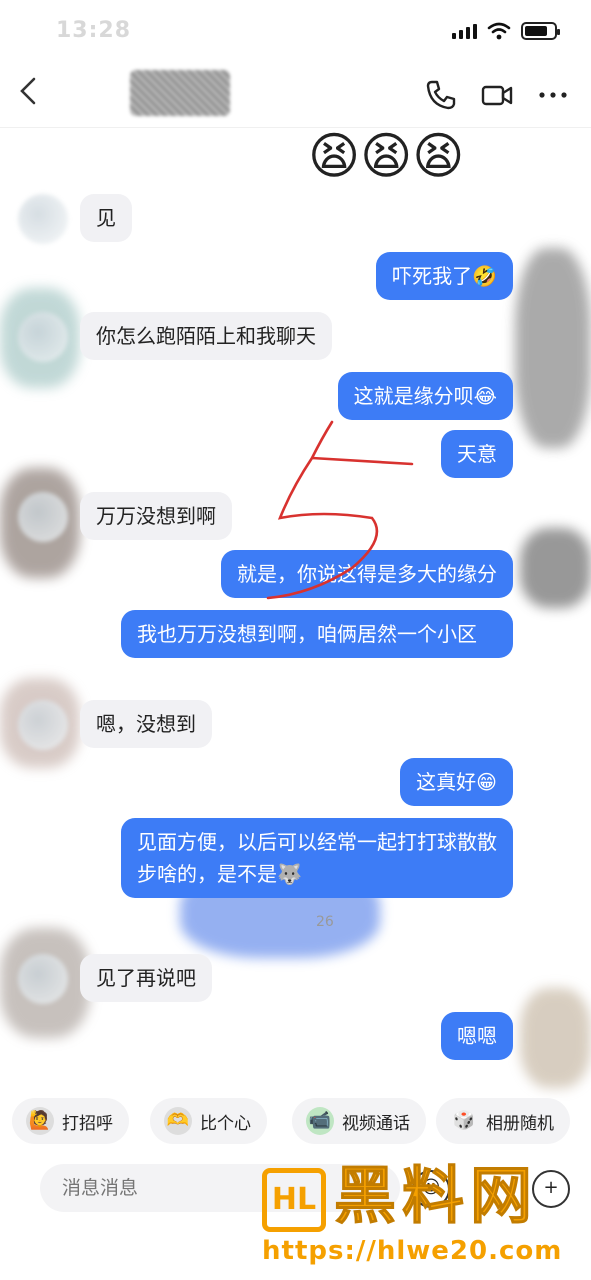 Image resolution: width=591 pixels, height=1280 pixels. What do you see at coordinates (520, 1123) in the screenshot?
I see `chip-label: 相册随机` at bounding box center [520, 1123].